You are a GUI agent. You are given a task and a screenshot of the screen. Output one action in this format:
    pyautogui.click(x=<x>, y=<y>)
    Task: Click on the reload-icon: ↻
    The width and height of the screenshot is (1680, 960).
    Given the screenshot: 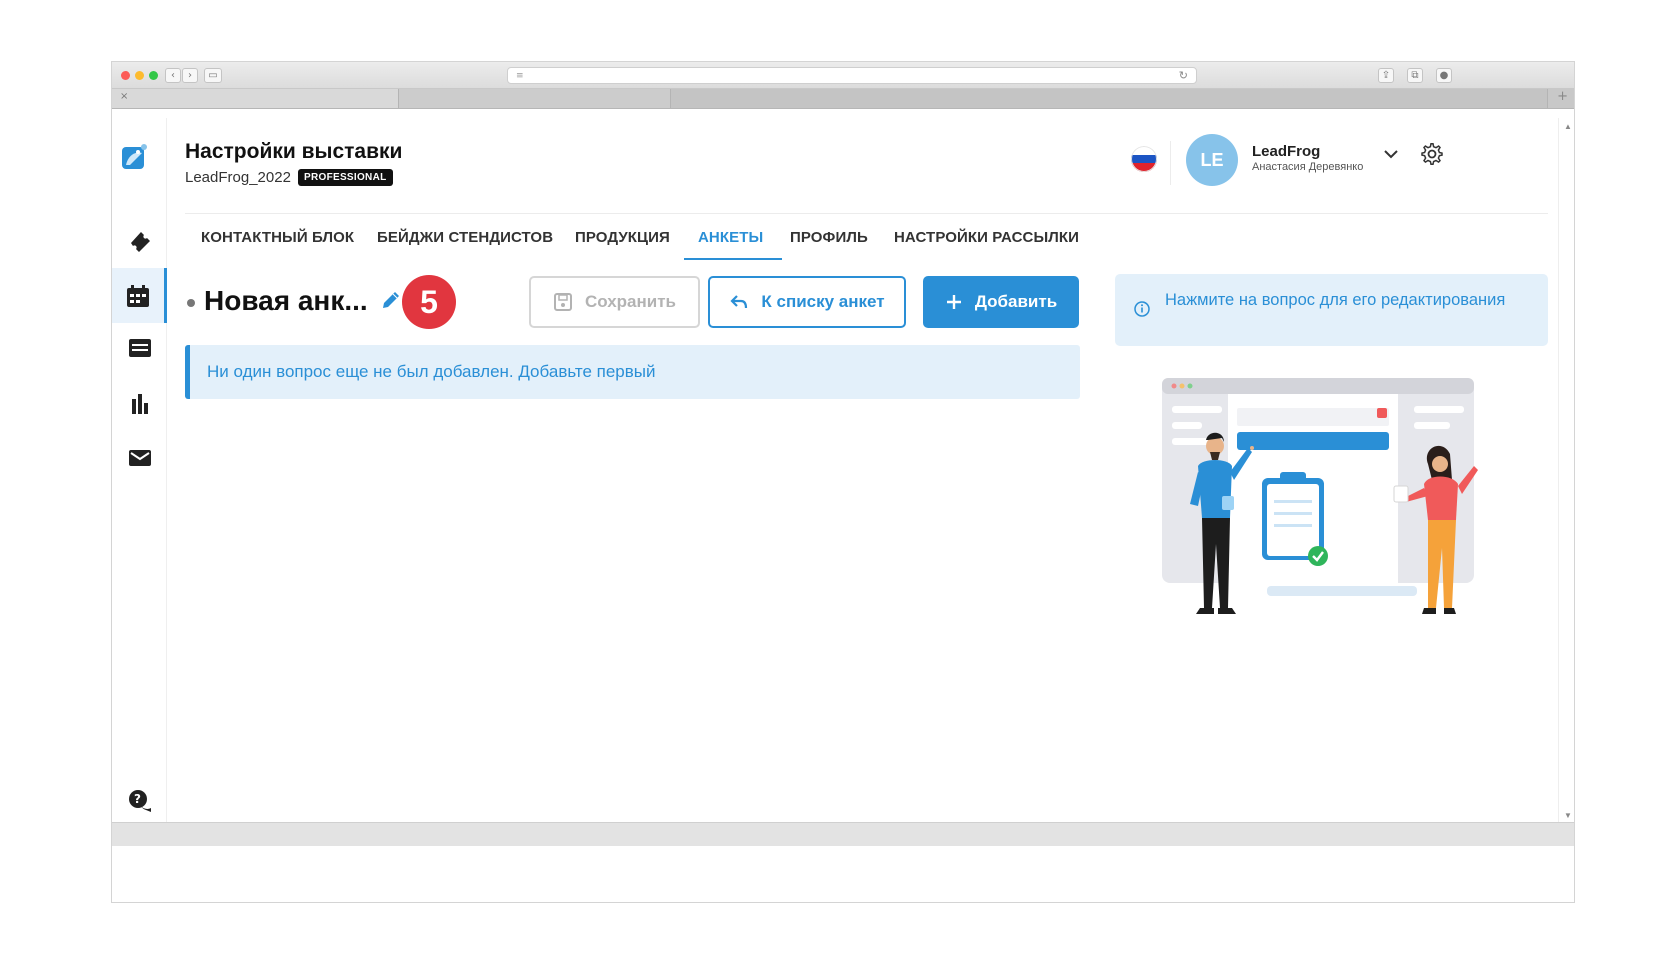 What is the action you would take?
    pyautogui.click(x=1183, y=75)
    